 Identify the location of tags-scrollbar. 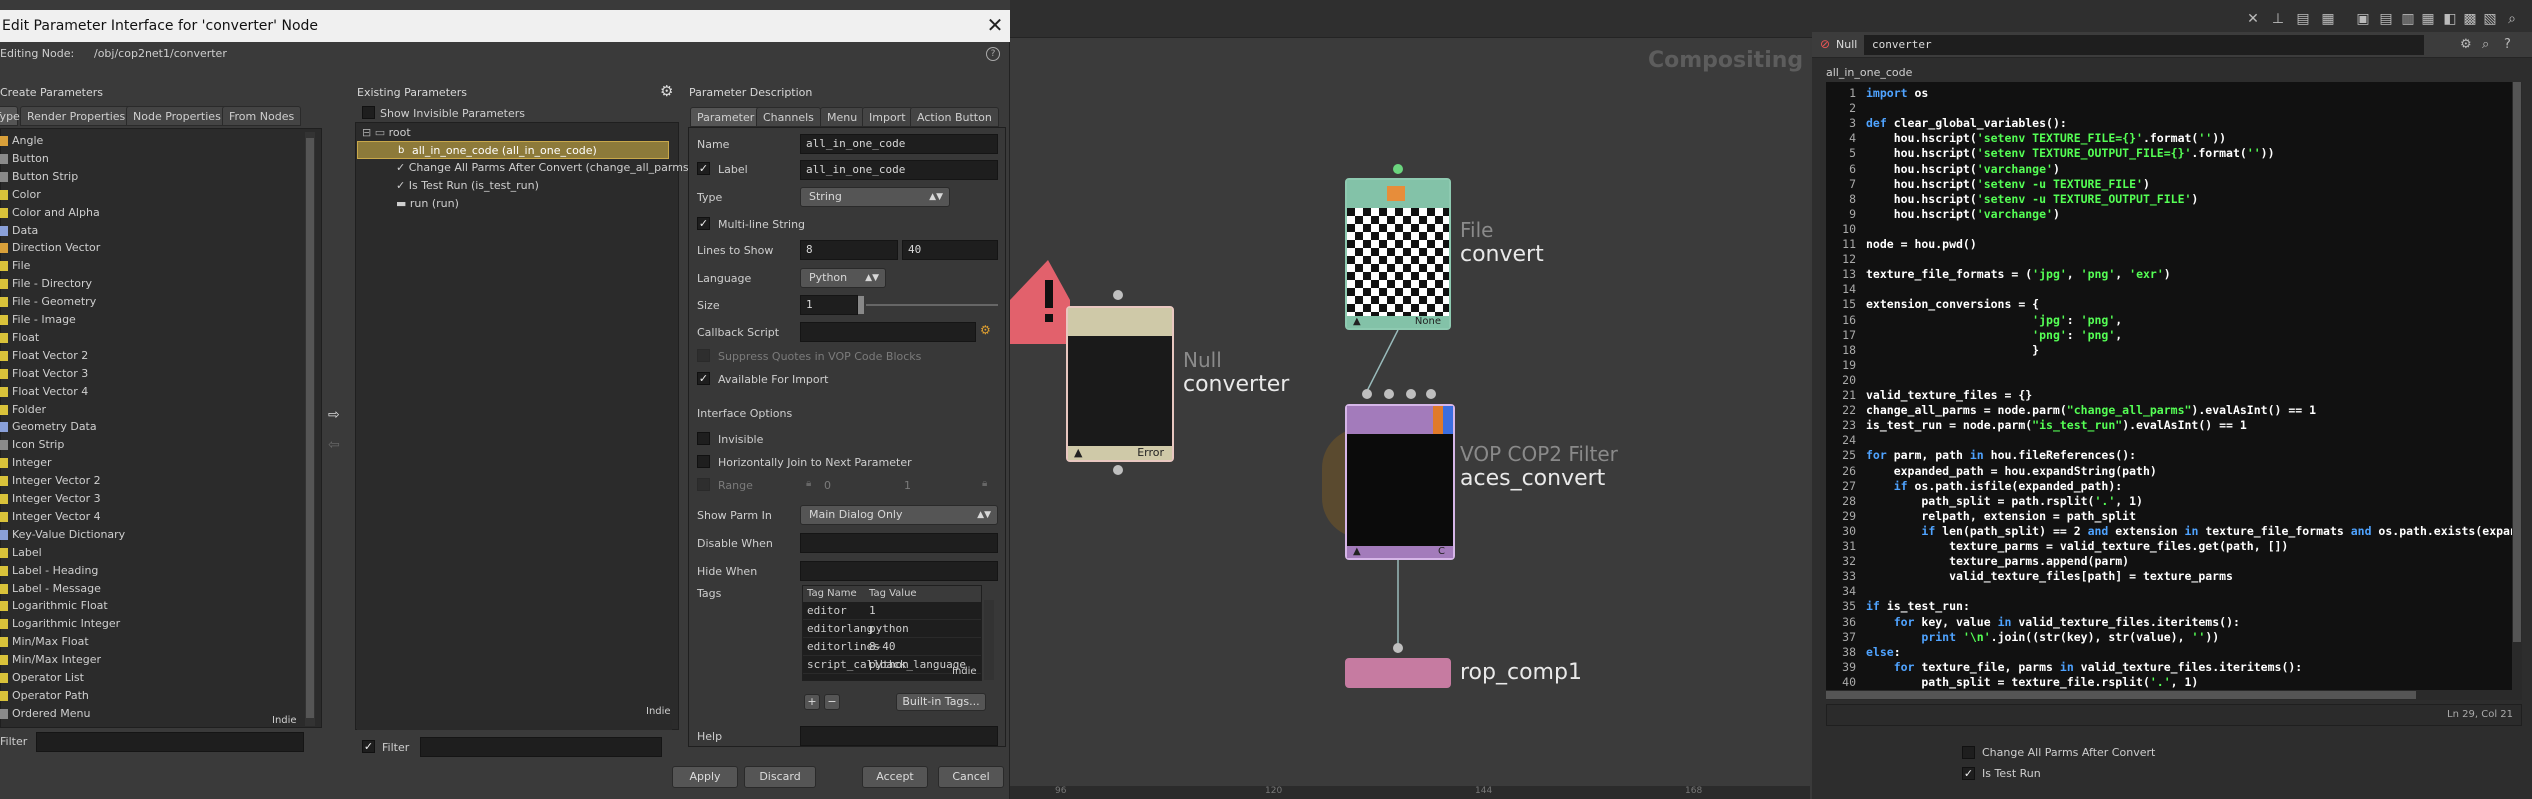
(989, 640).